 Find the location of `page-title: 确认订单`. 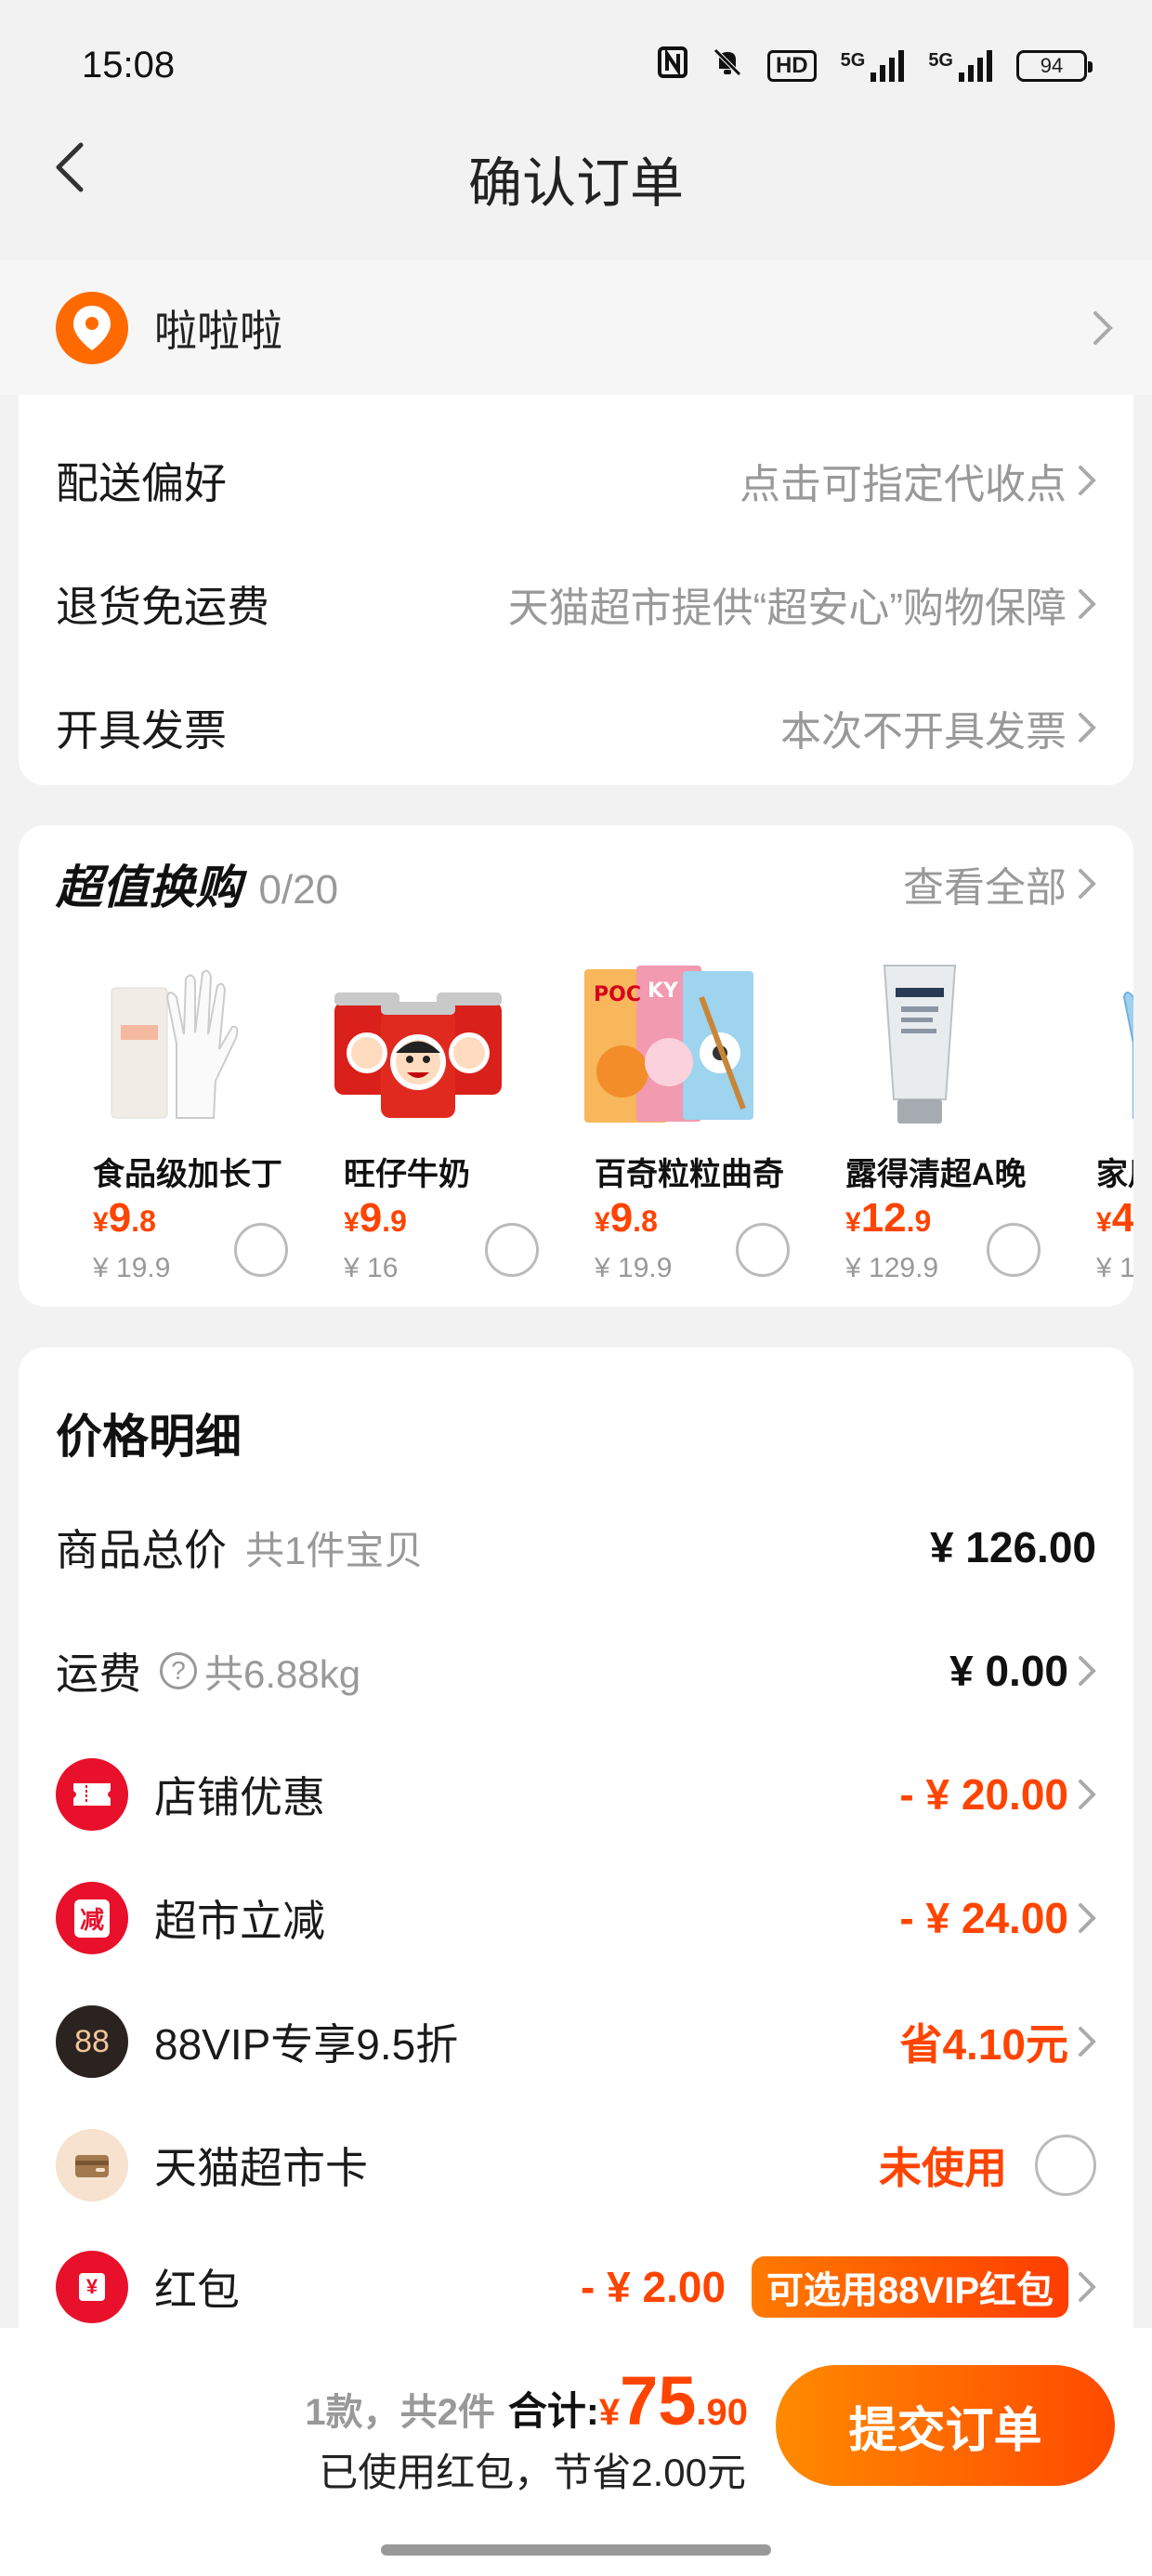

page-title: 确认订单 is located at coordinates (575, 183).